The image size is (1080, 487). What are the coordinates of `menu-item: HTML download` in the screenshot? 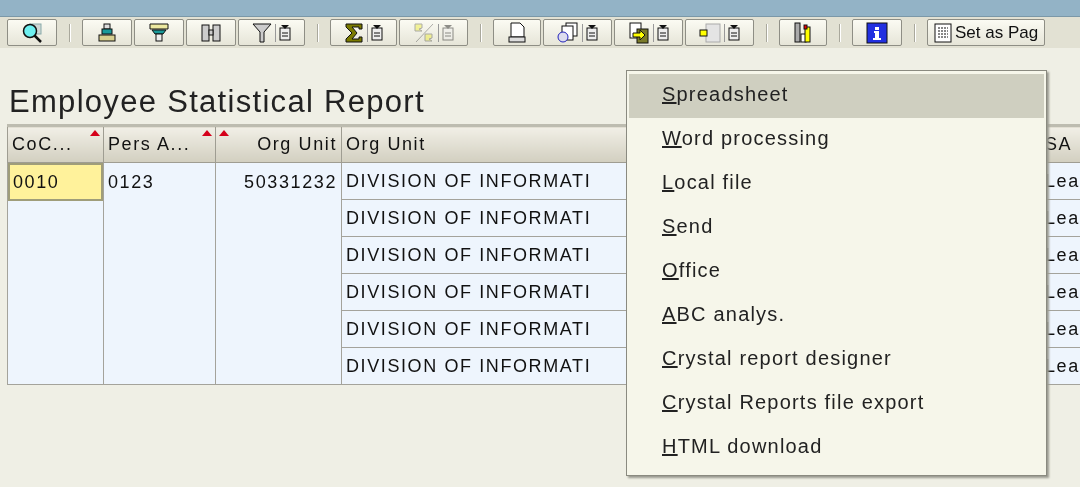 It's located at (836, 448).